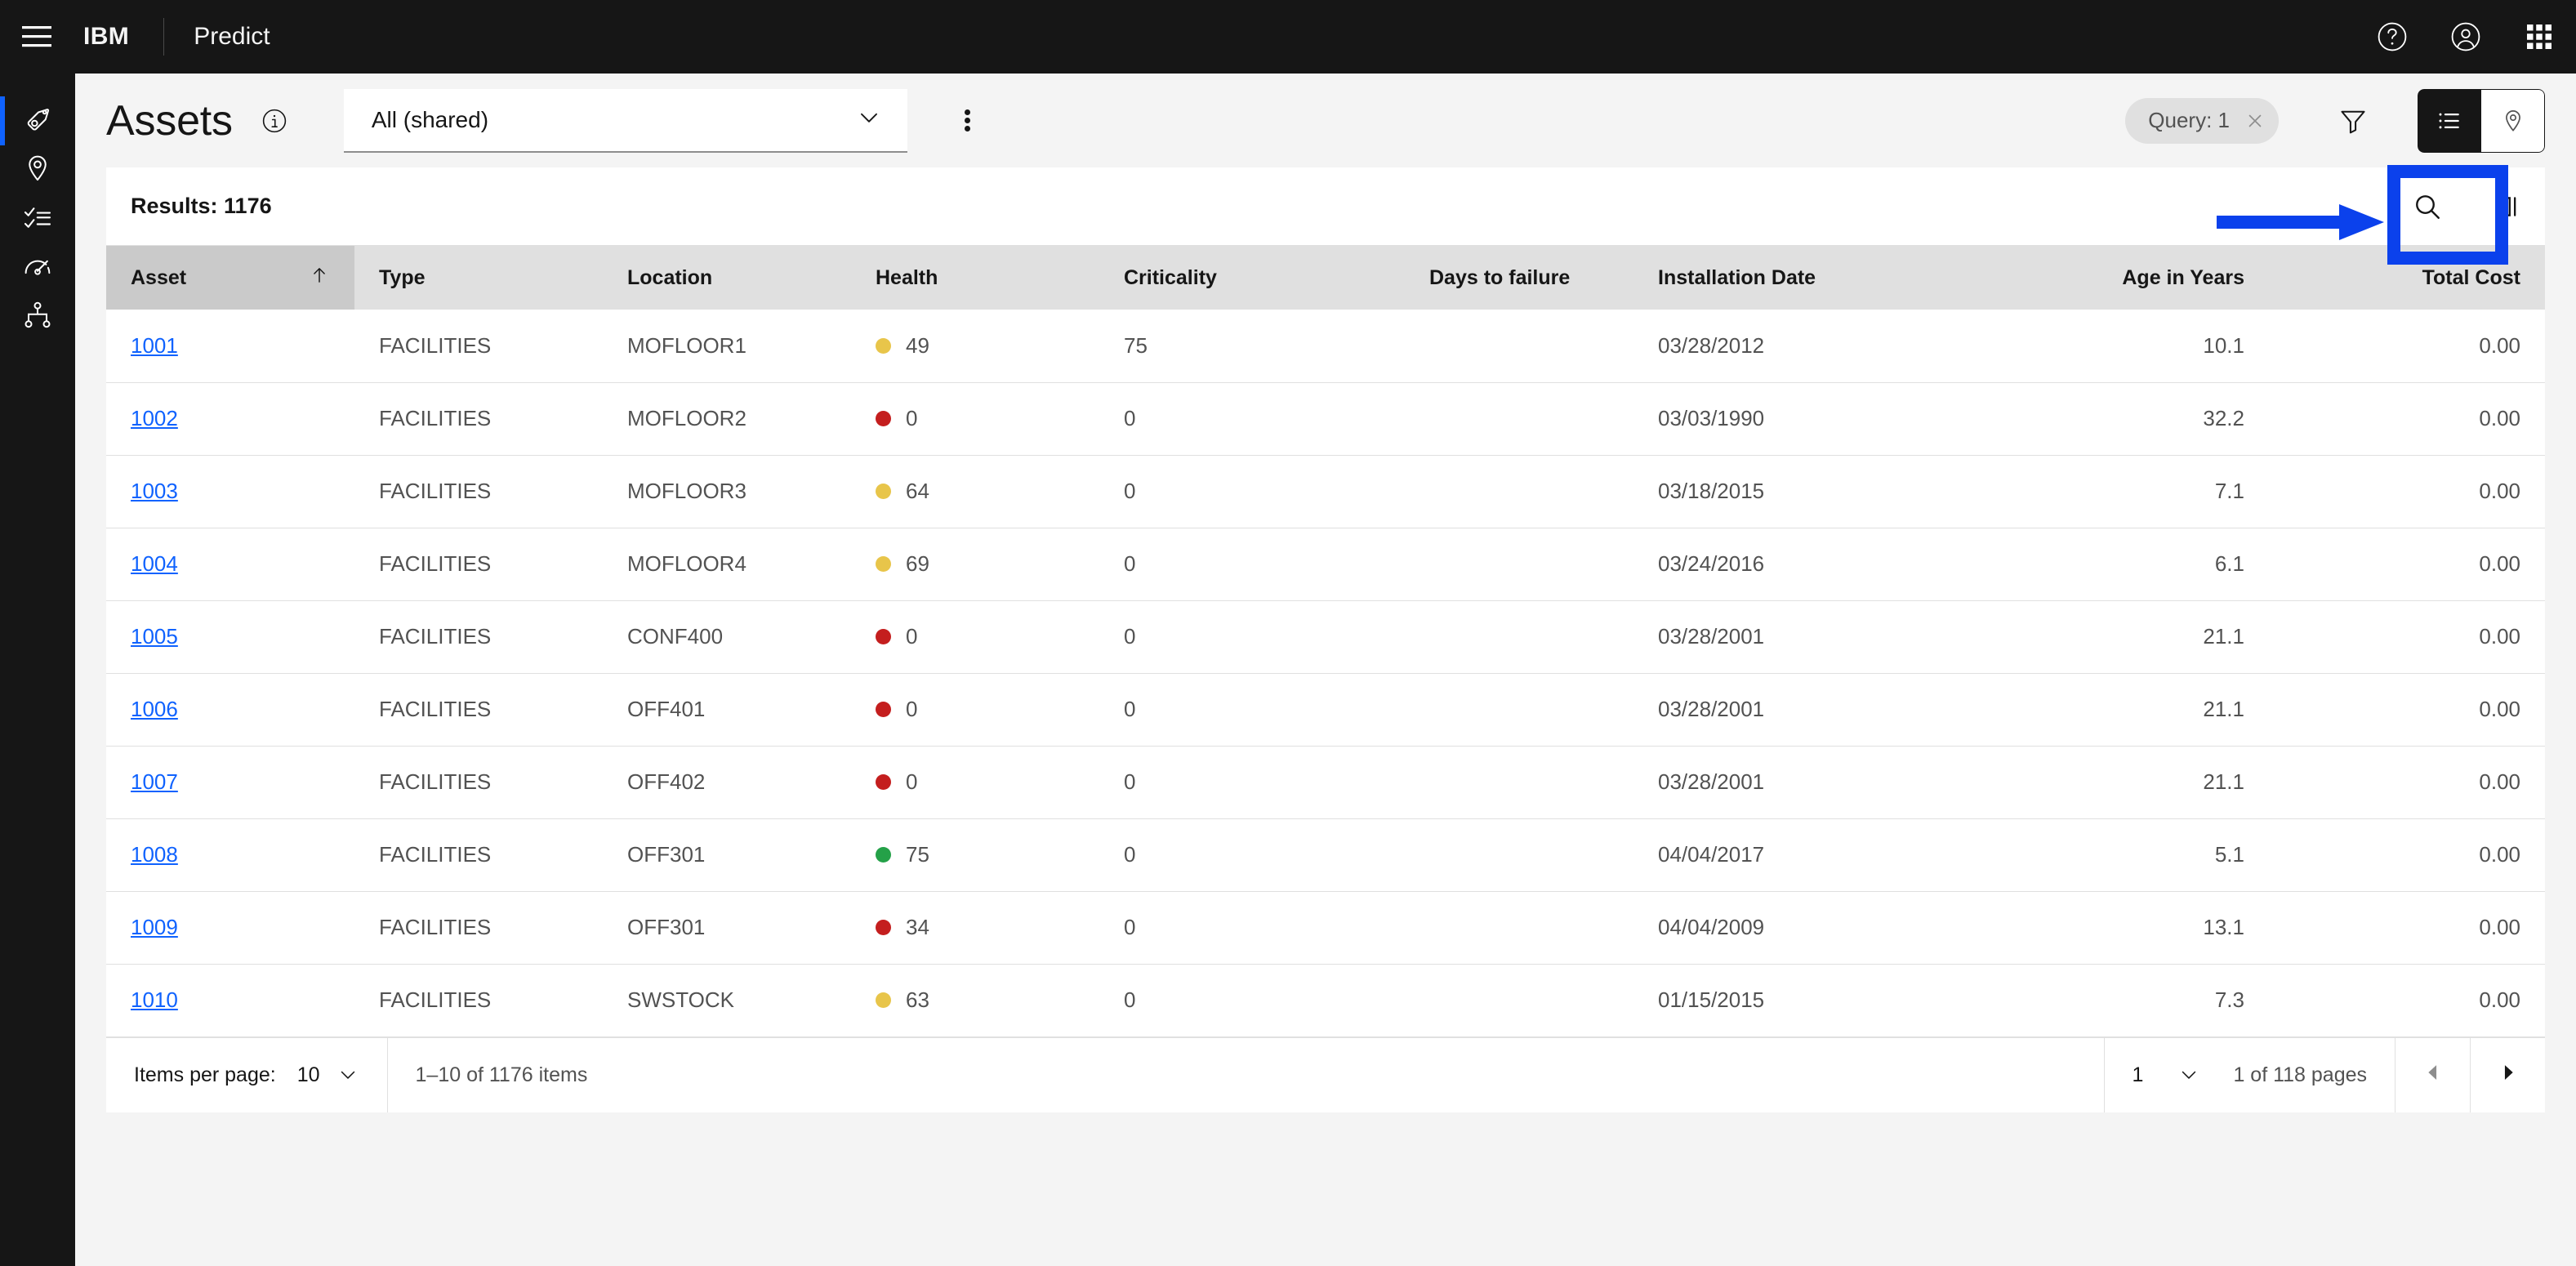 The height and width of the screenshot is (1266, 2576). What do you see at coordinates (2116, 419) in the screenshot?
I see `cell-age-in-years: 32.2` at bounding box center [2116, 419].